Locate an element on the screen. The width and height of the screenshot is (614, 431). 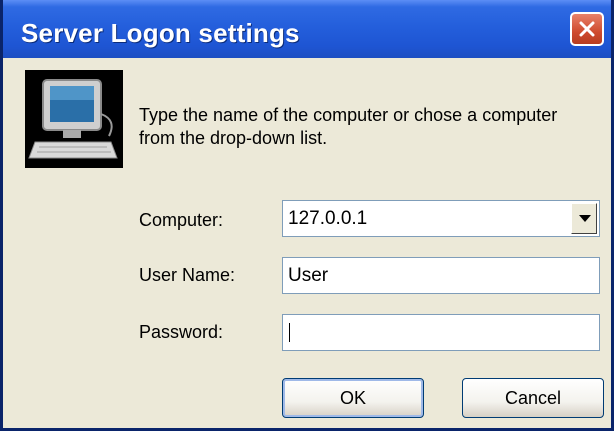
dropdown-button is located at coordinates (584, 218).